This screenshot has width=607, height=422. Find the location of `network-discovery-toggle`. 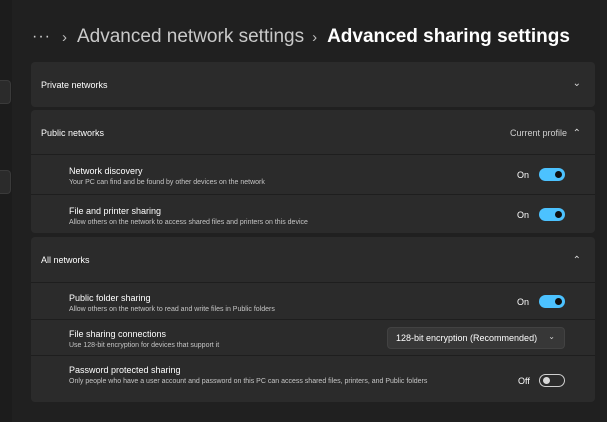

network-discovery-toggle is located at coordinates (552, 174).